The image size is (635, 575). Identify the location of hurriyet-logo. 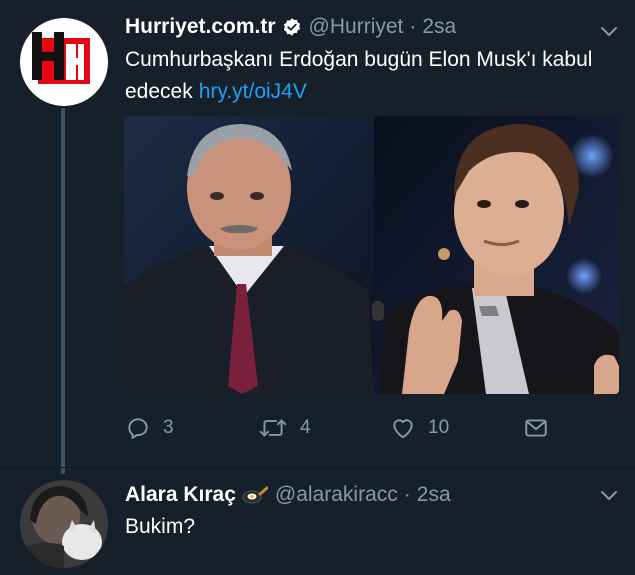
(61, 58).